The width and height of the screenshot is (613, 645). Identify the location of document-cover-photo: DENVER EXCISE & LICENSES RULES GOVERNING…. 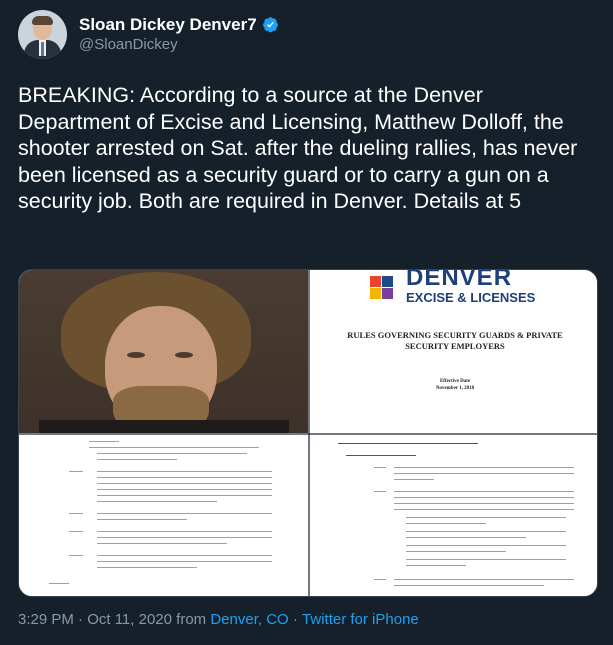
(453, 351).